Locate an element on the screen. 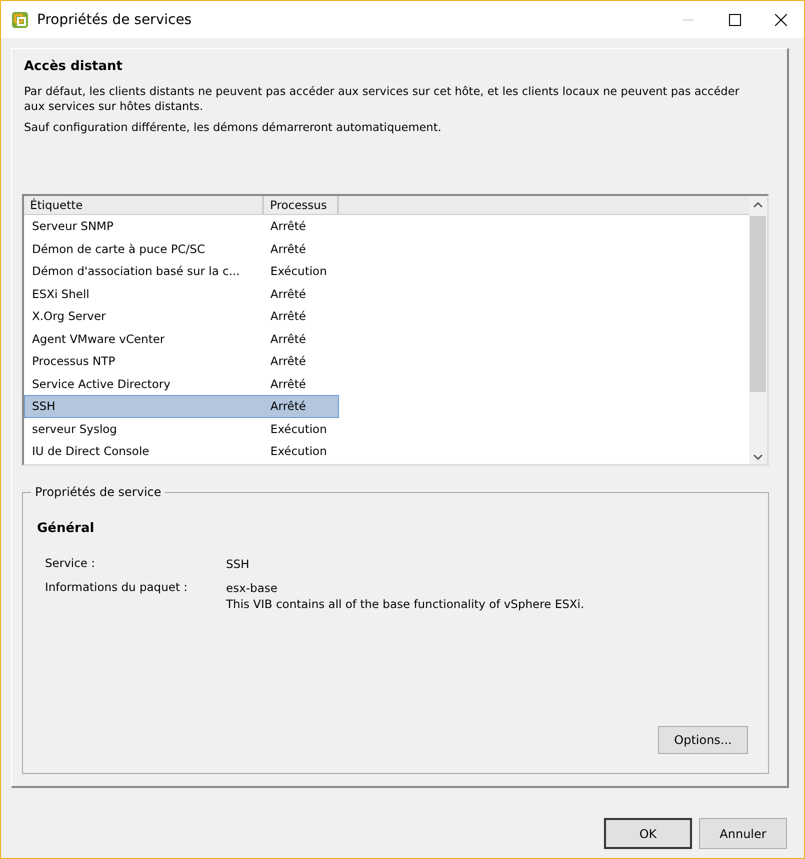 The width and height of the screenshot is (805, 859). field-value: SSH is located at coordinates (238, 564).